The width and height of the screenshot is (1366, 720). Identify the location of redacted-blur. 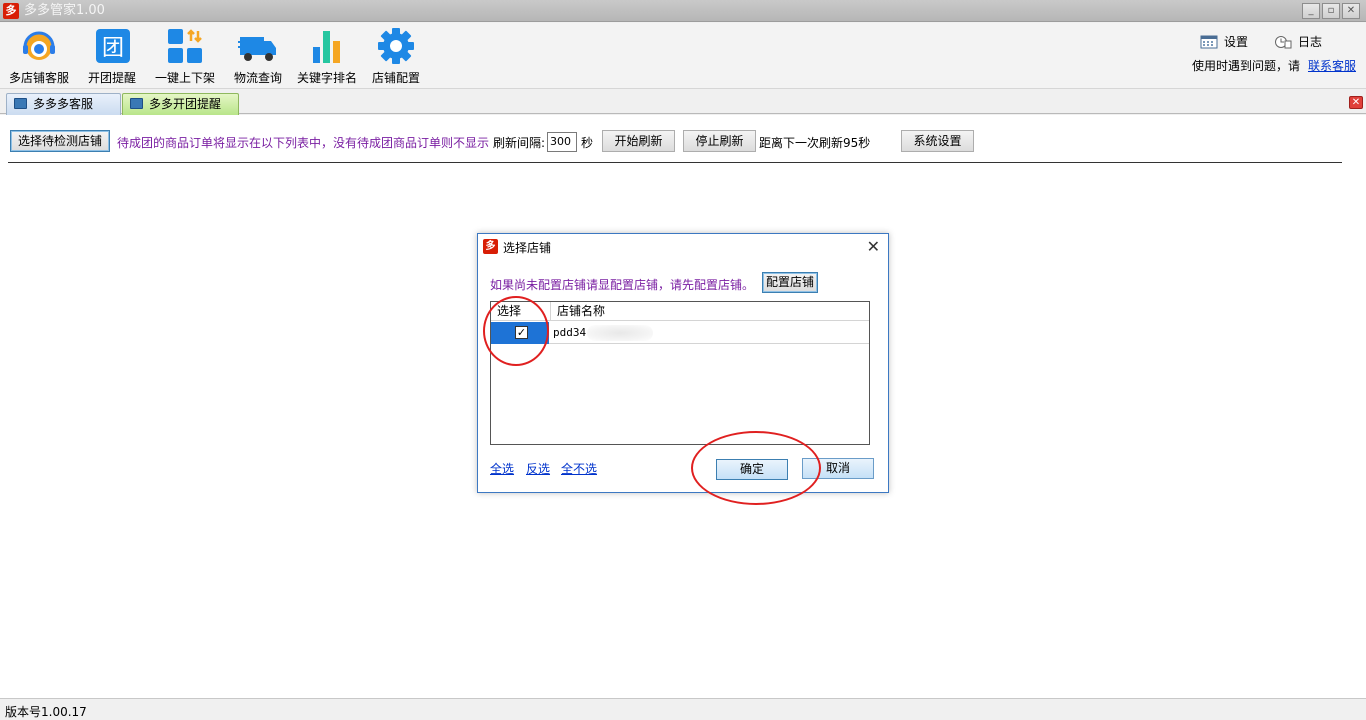
(620, 333).